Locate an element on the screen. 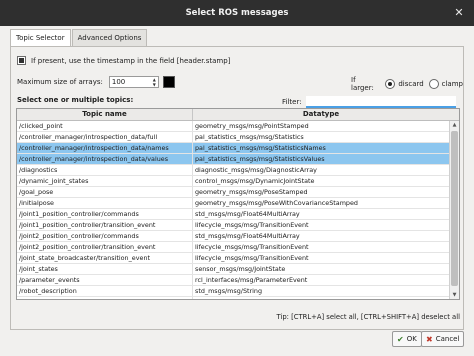 The image size is (474, 356). datatype-cell: pal_statistics_msgs/msg/StatisticsValues is located at coordinates (260, 159).